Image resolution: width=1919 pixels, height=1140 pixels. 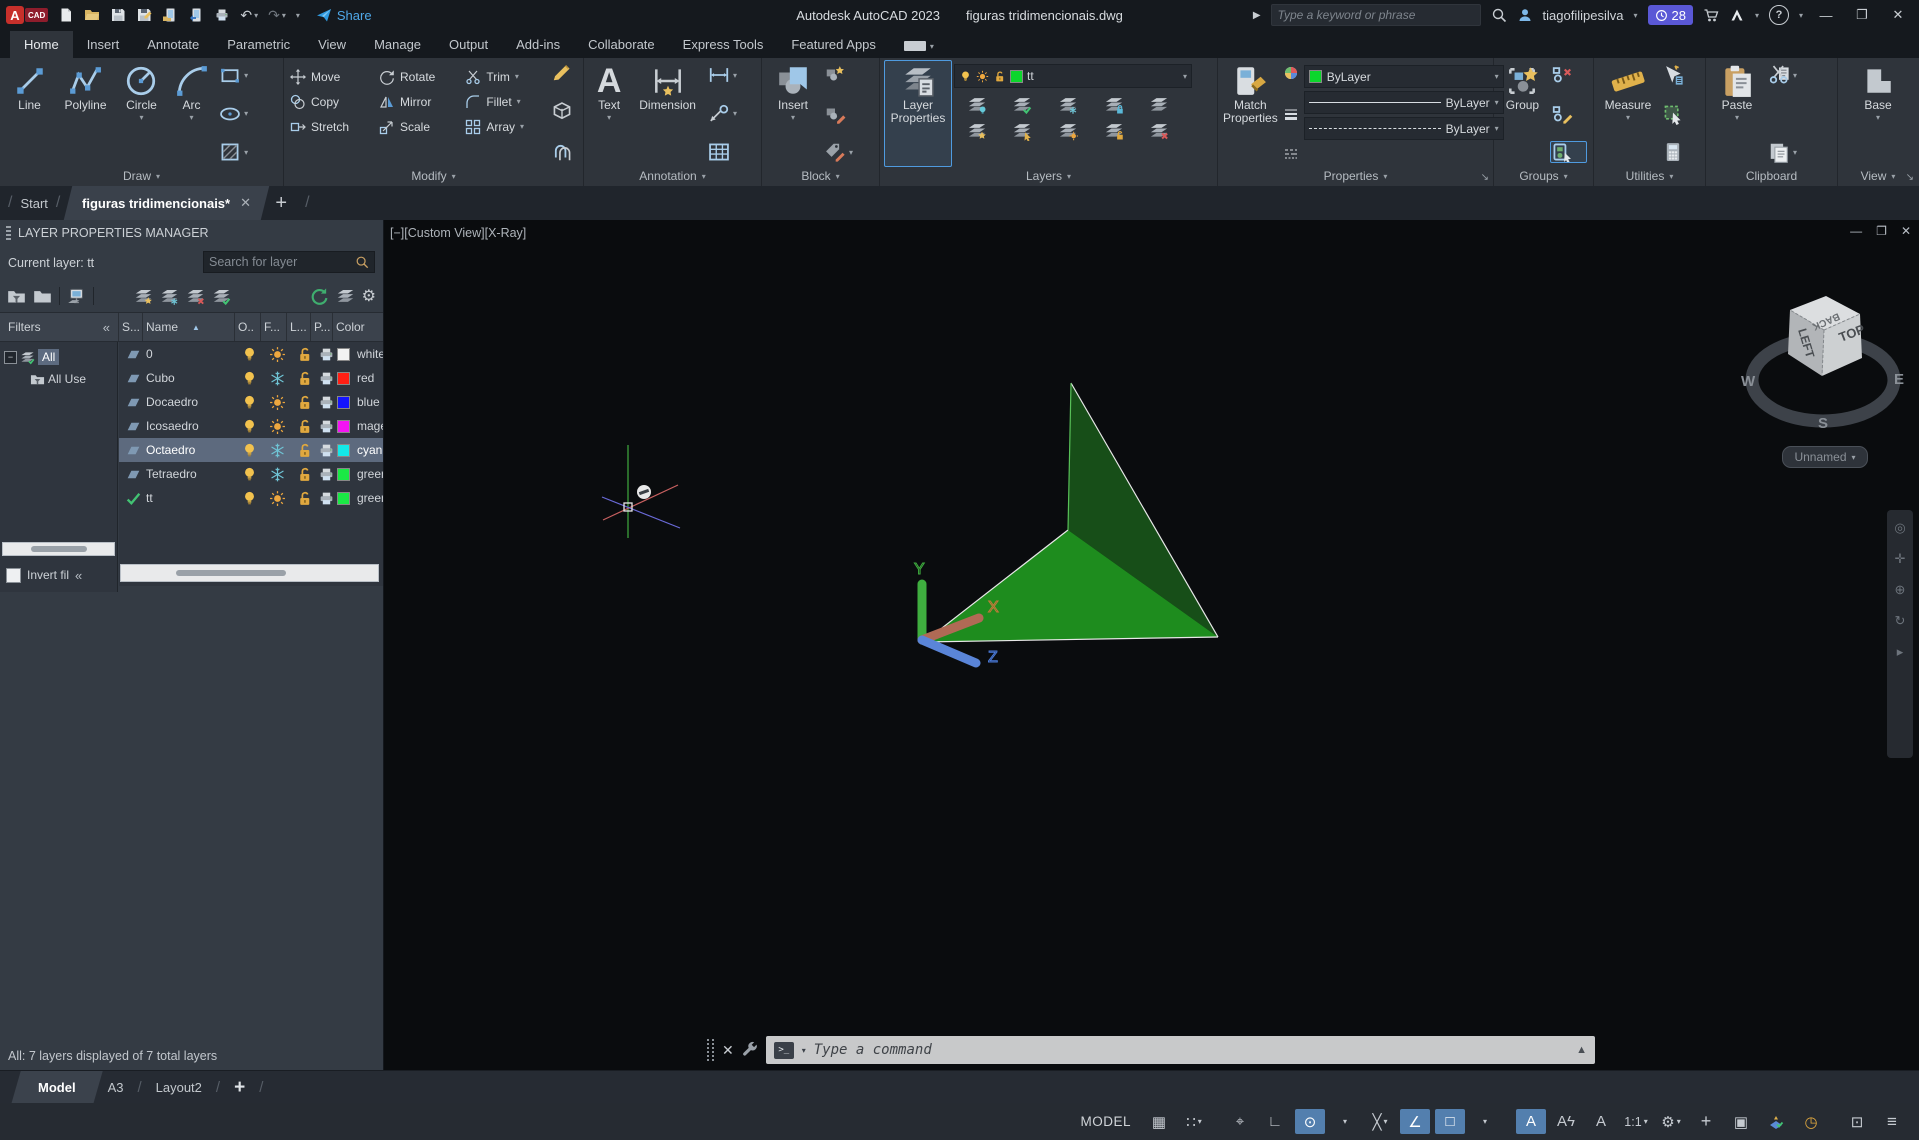 What do you see at coordinates (1771, 176) in the screenshot?
I see `panel-title-clipboard: Clipboard` at bounding box center [1771, 176].